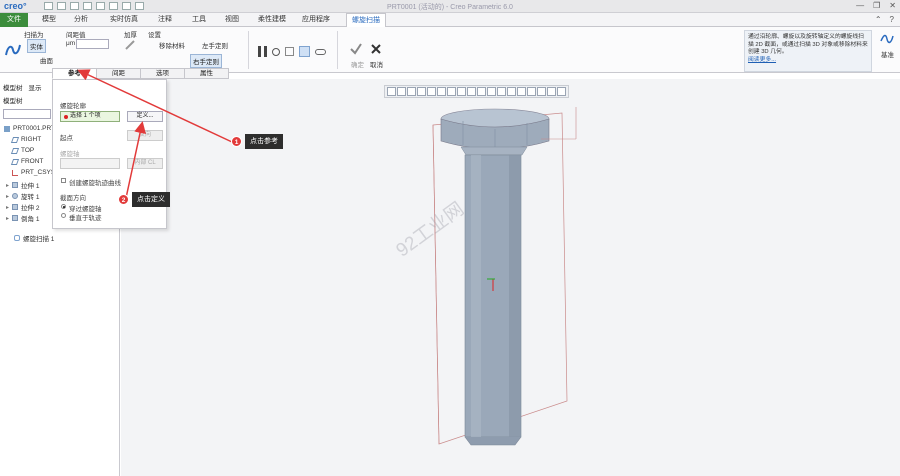  What do you see at coordinates (63, 215) in the screenshot?
I see `normal-to-trajectory-radio` at bounding box center [63, 215].